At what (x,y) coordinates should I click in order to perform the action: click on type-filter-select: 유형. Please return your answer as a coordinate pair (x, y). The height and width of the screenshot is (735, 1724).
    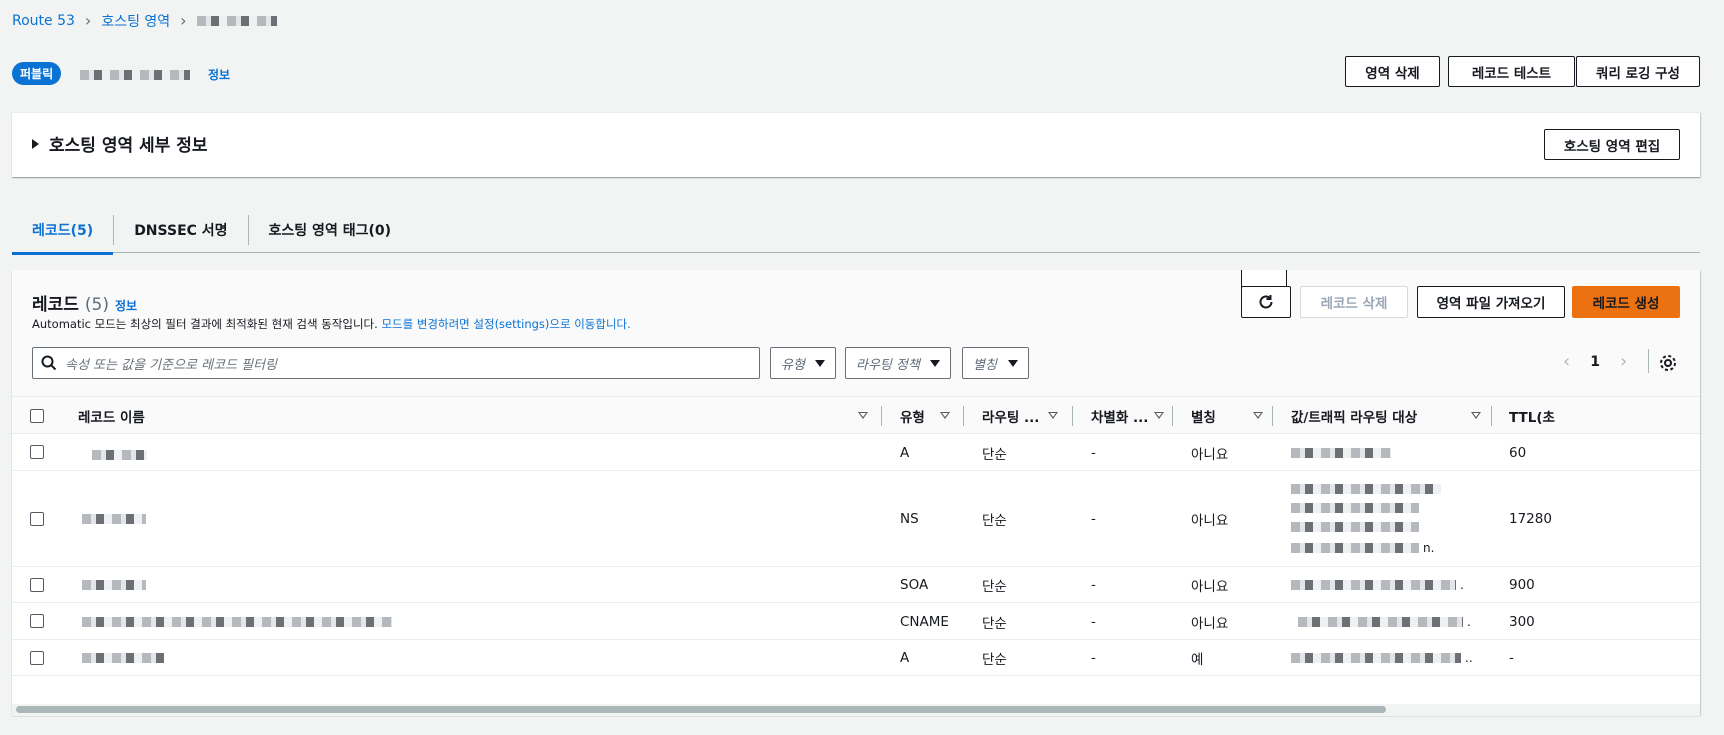
    Looking at the image, I should click on (803, 363).